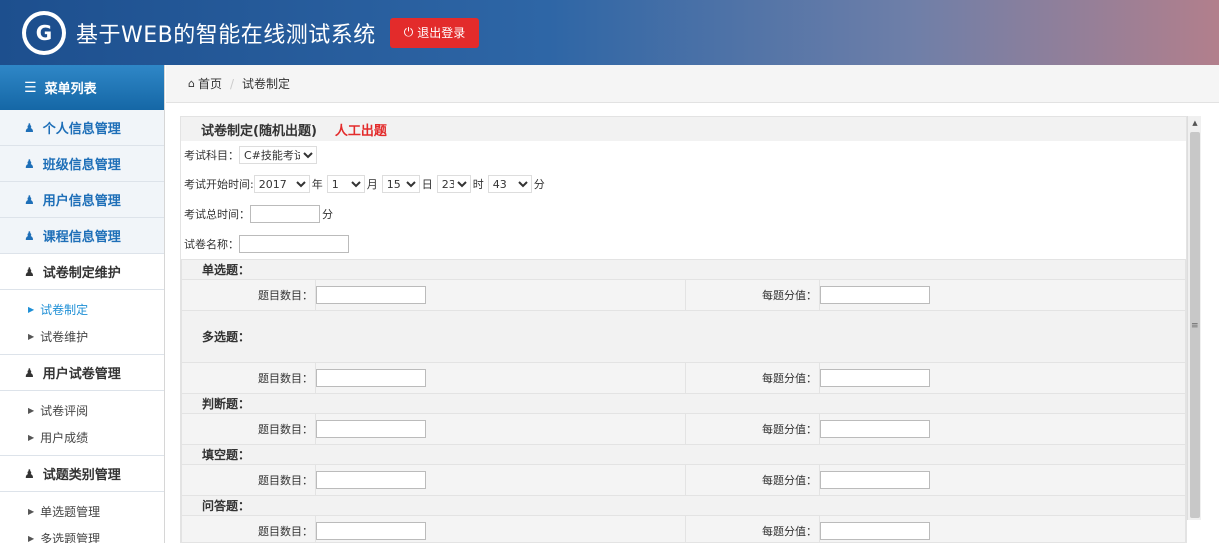  Describe the element at coordinates (285, 214) in the screenshot. I see `total-time-input` at that location.